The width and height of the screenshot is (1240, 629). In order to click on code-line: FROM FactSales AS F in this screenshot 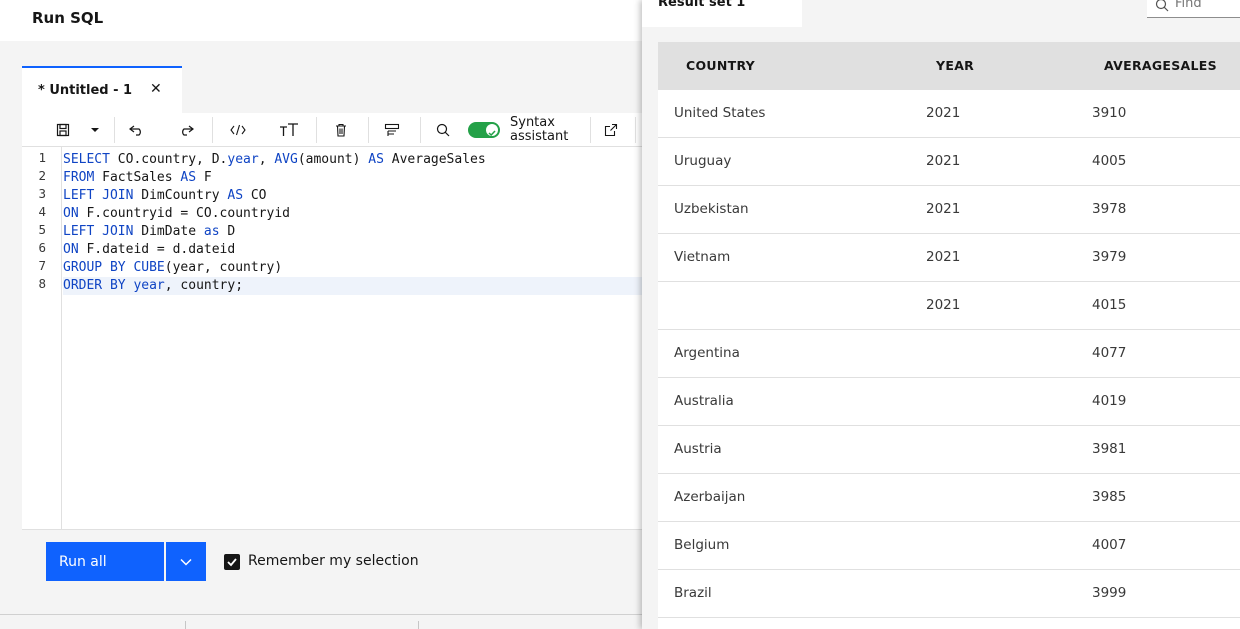, I will do `click(352, 178)`.